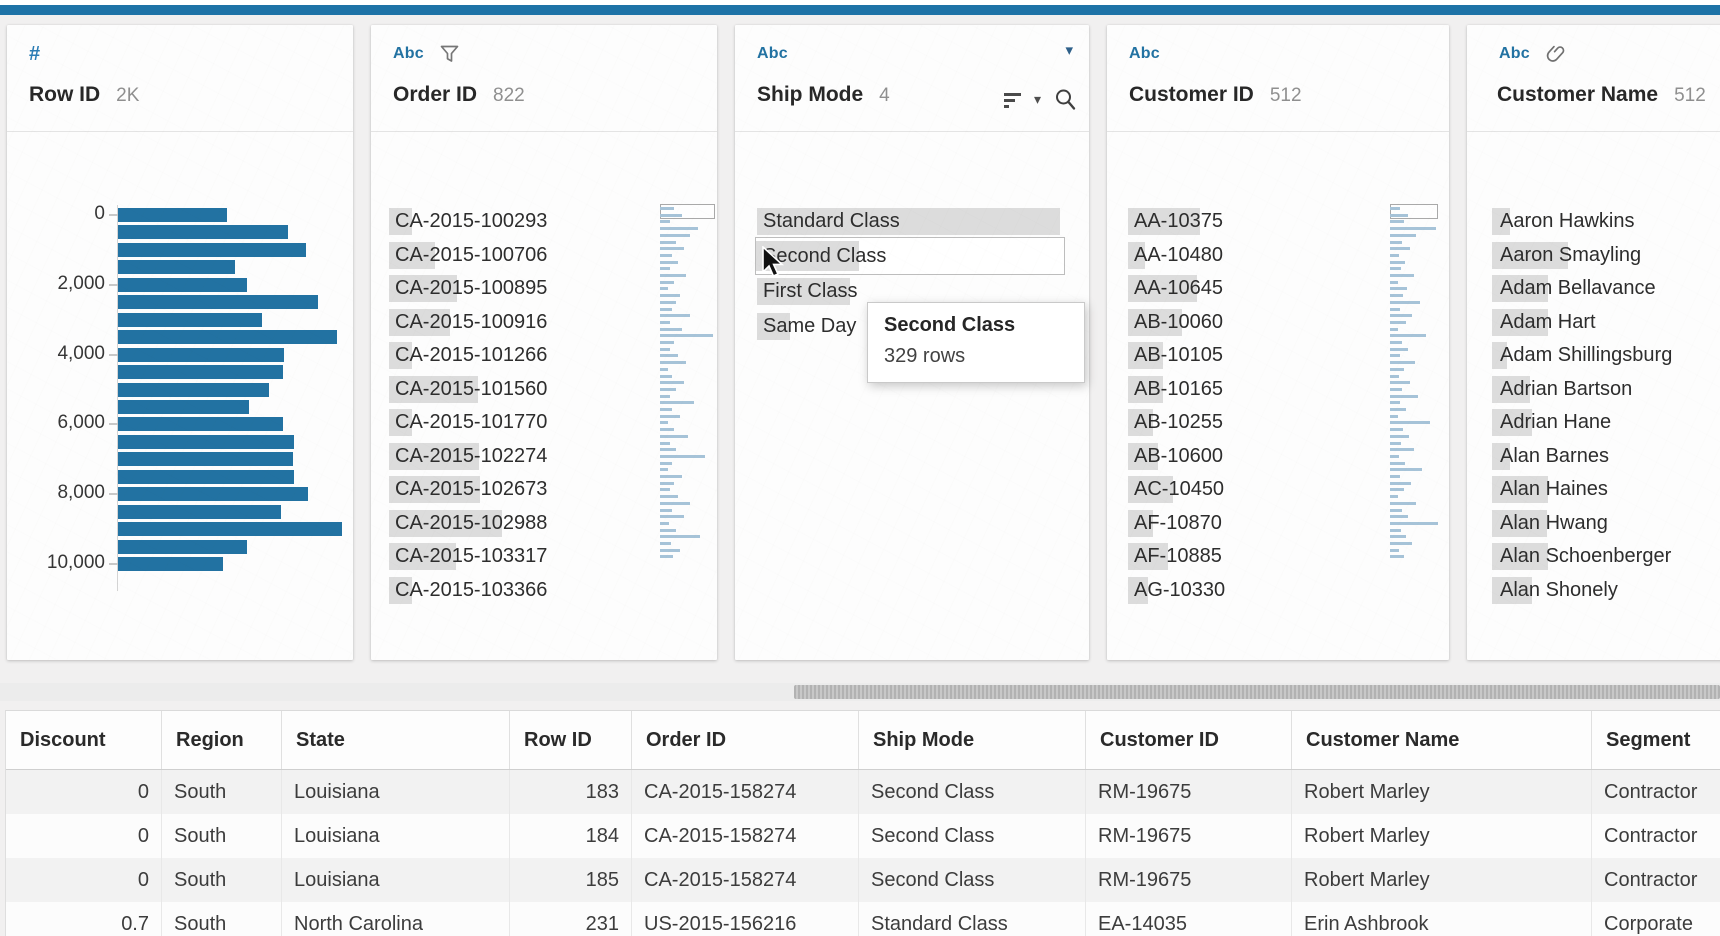 The height and width of the screenshot is (936, 1720). What do you see at coordinates (1278, 591) in the screenshot?
I see `value-row: AG-10330` at bounding box center [1278, 591].